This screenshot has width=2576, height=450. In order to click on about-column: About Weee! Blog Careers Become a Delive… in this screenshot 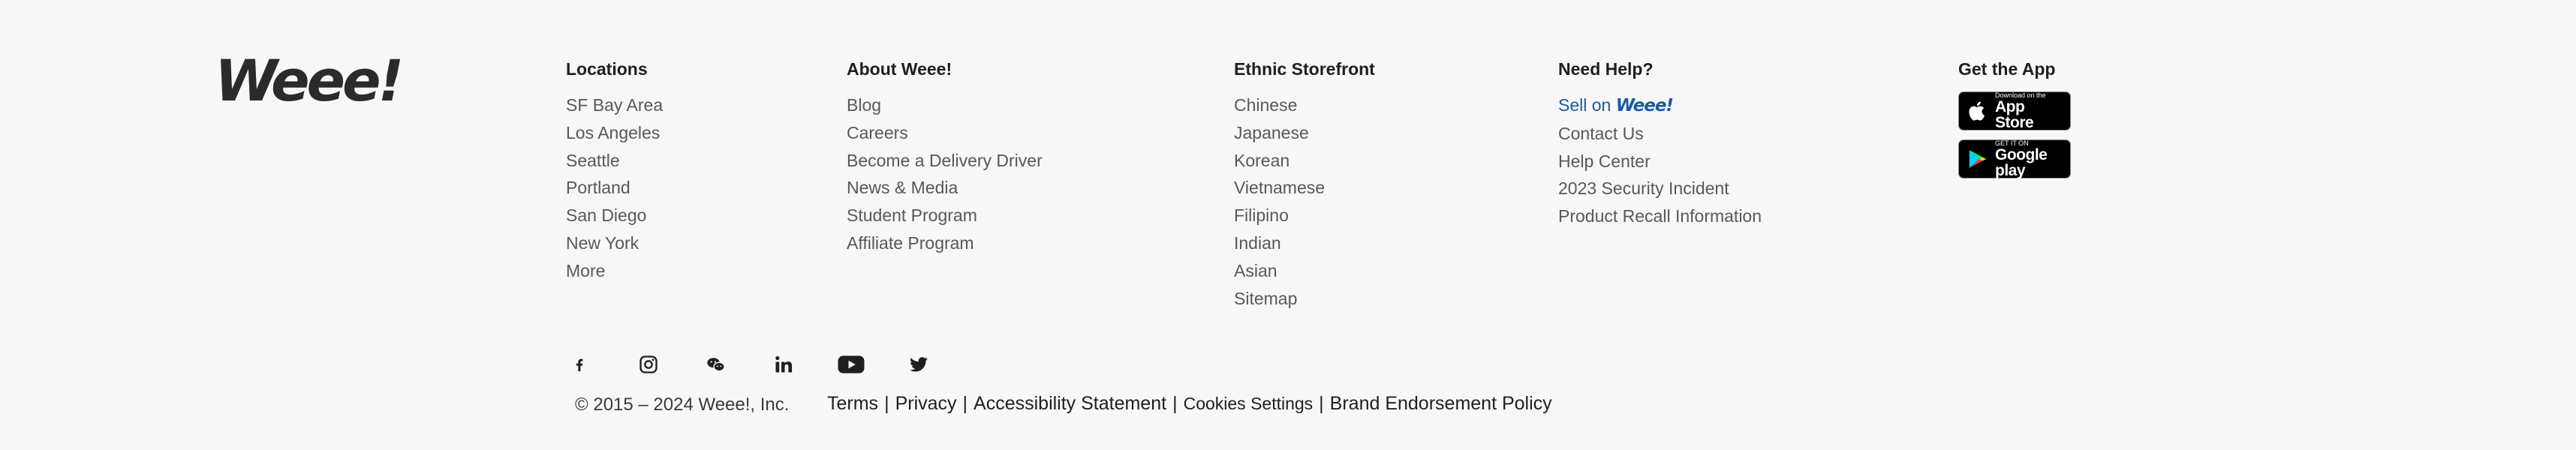, I will do `click(945, 157)`.